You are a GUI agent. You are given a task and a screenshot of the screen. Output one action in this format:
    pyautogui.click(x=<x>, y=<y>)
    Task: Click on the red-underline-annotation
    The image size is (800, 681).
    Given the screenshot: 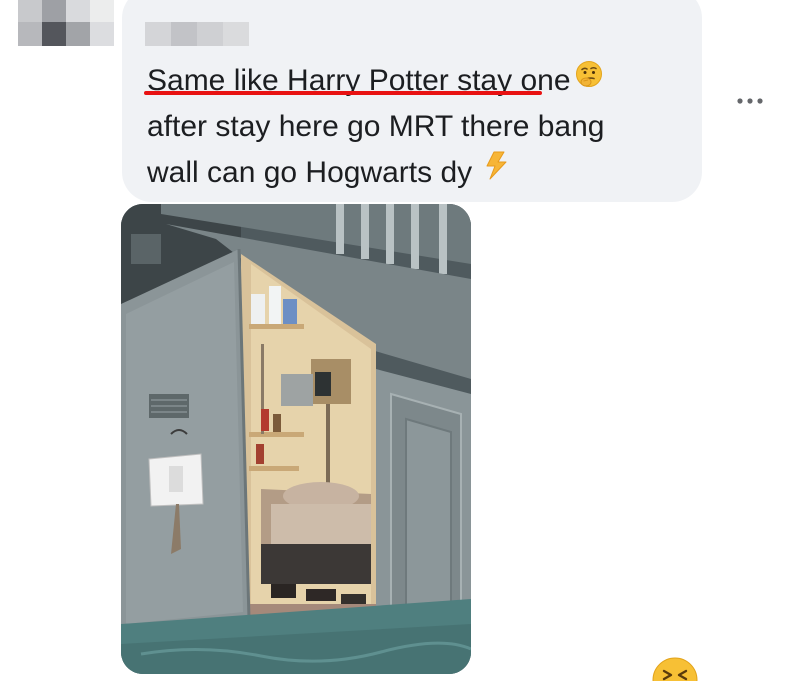 What is the action you would take?
    pyautogui.click(x=343, y=93)
    